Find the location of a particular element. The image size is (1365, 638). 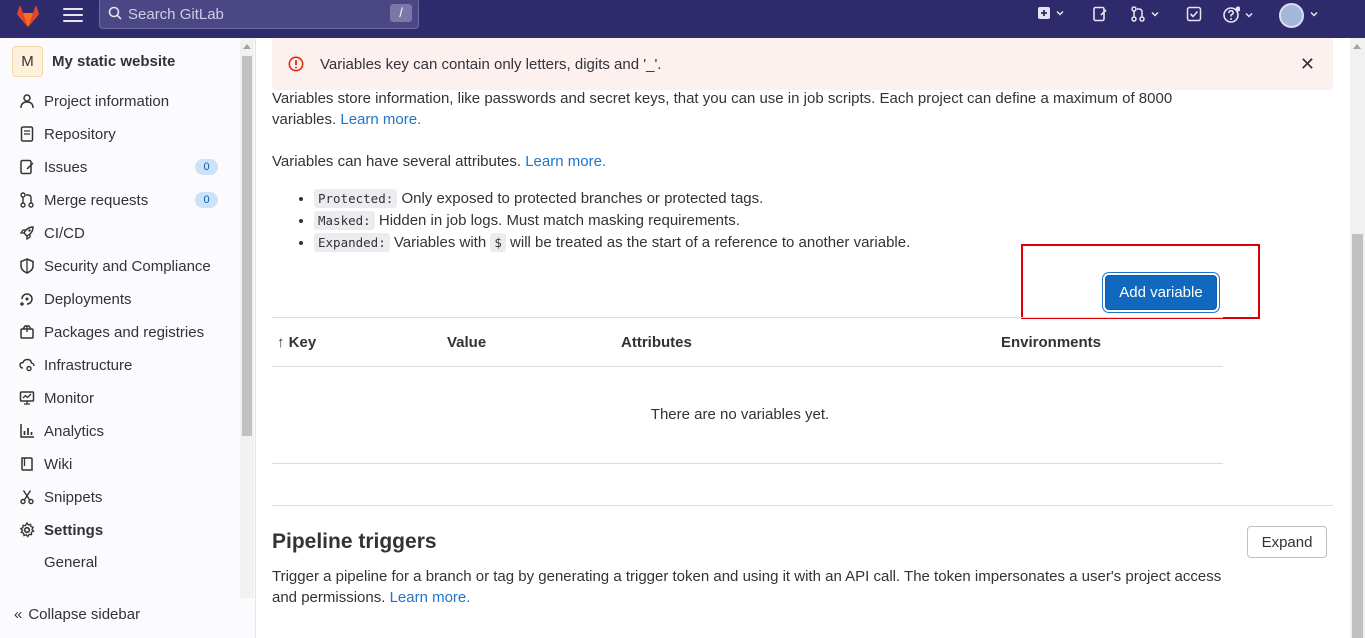

section-divider is located at coordinates (802, 505).